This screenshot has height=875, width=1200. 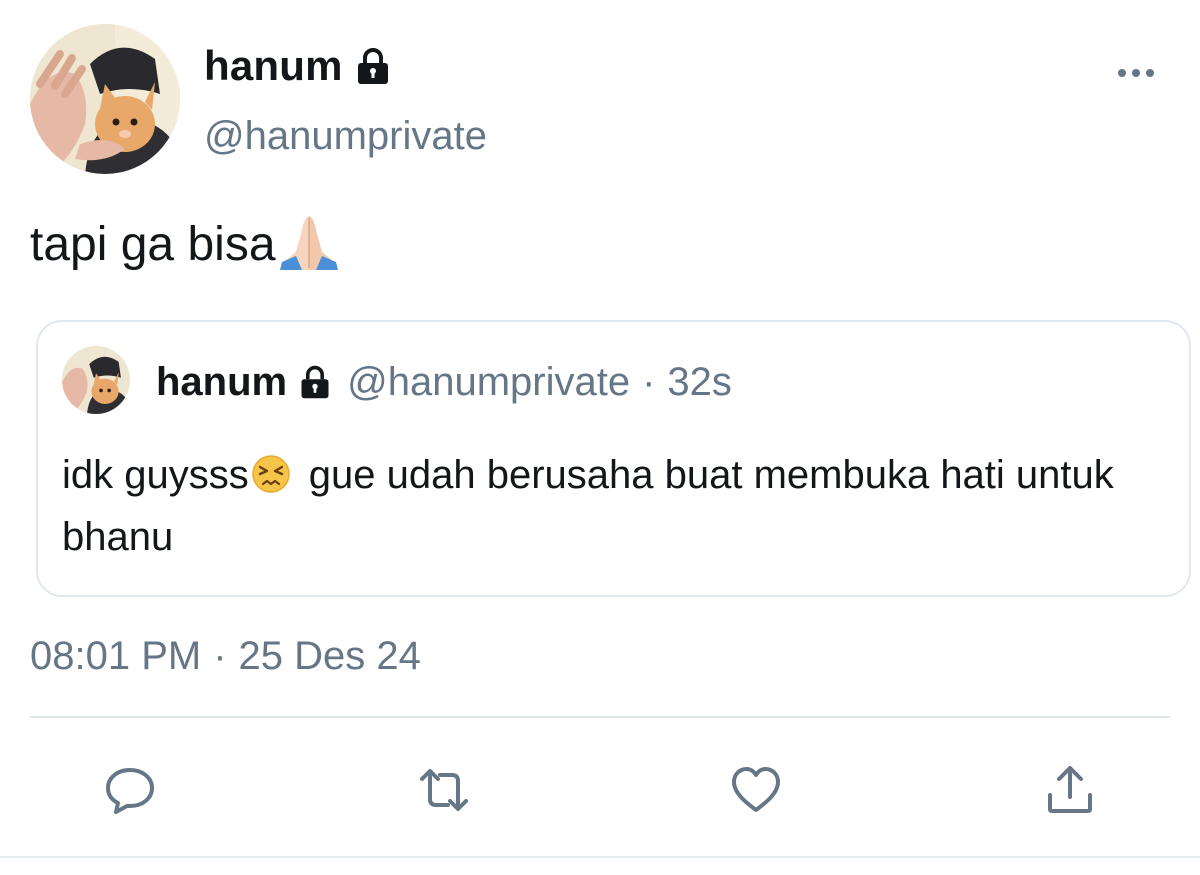 What do you see at coordinates (345, 136) in the screenshot?
I see `author-handle: @hanumprivate` at bounding box center [345, 136].